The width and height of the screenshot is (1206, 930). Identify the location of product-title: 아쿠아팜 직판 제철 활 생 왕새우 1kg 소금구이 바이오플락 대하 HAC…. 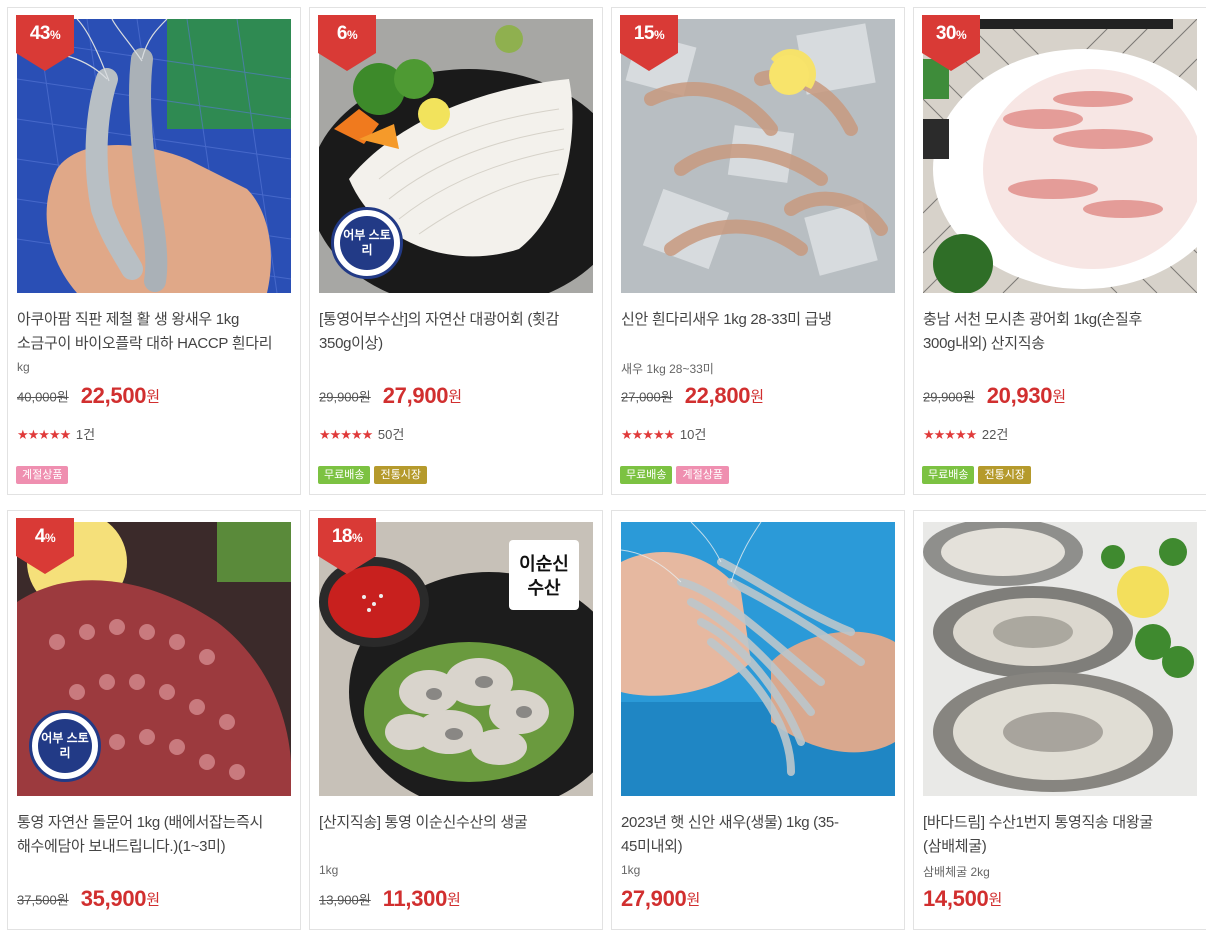
(153, 332).